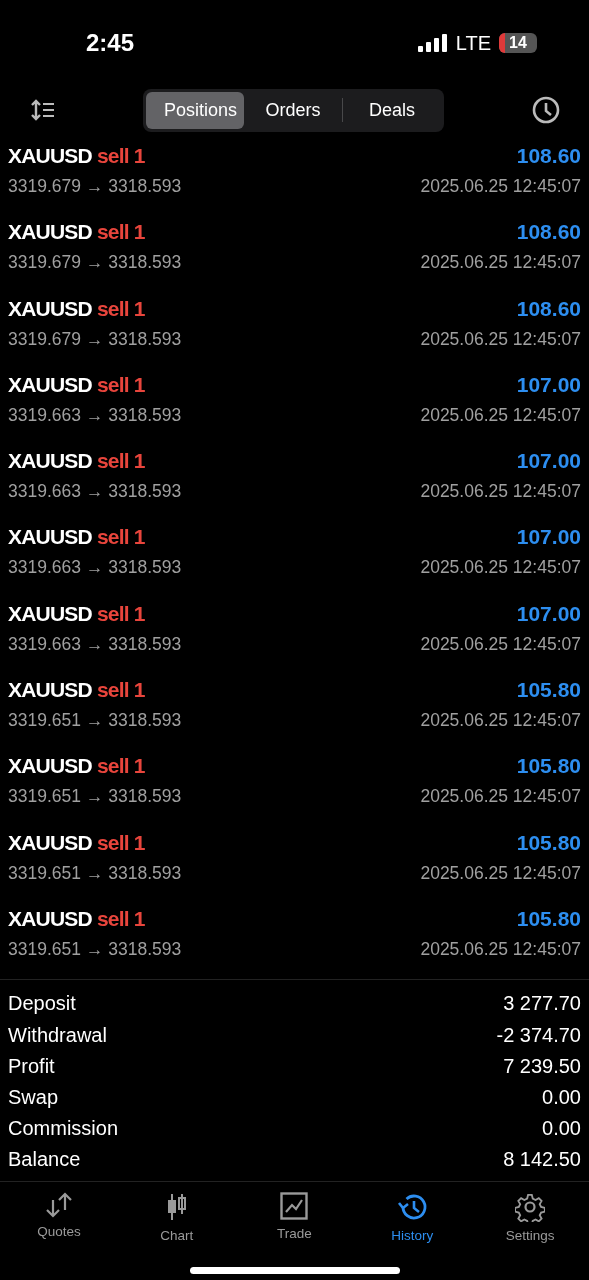 This screenshot has height=1280, width=589. Describe the element at coordinates (293, 110) in the screenshot. I see `segment-tab: Orders` at that location.